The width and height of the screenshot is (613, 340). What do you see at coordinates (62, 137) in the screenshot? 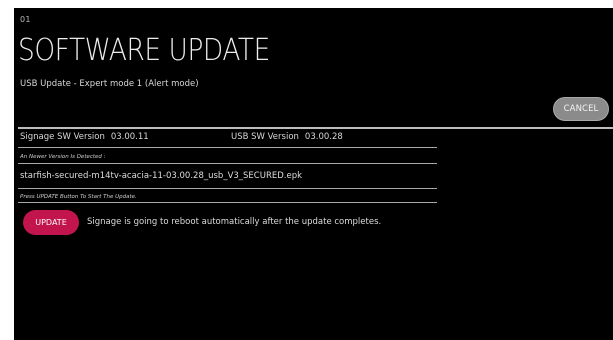
I see `signage-version-label: Signage SW Version` at bounding box center [62, 137].